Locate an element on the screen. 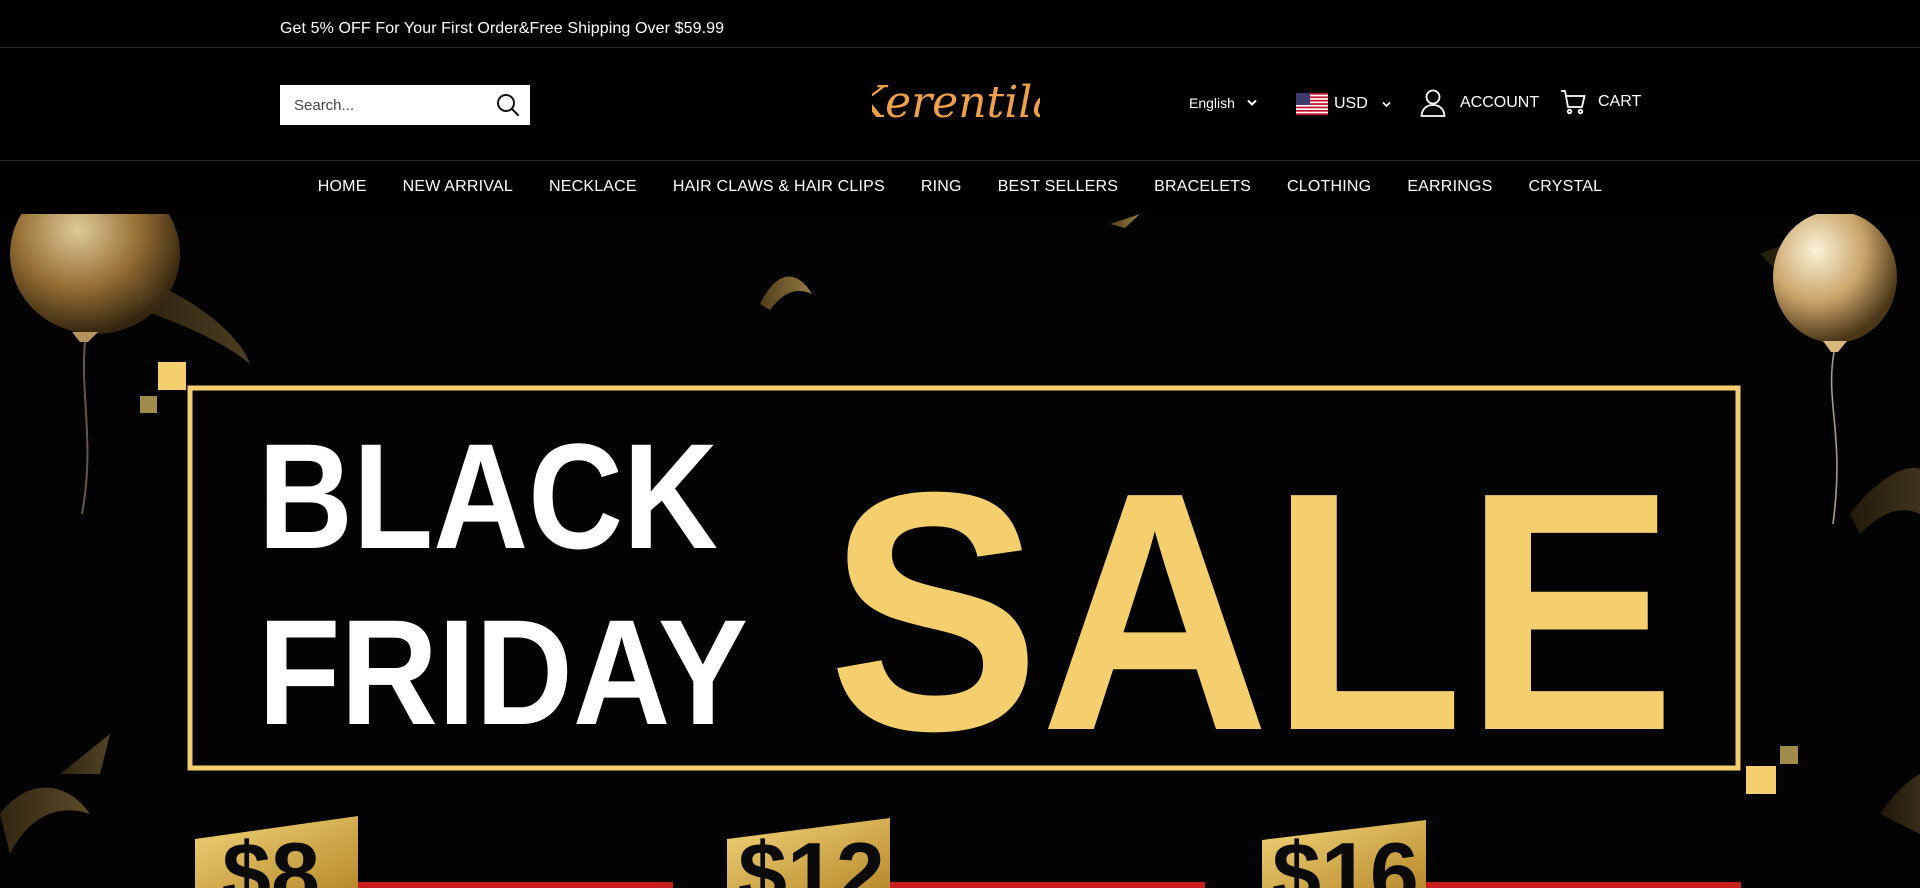 Image resolution: width=1920 pixels, height=888 pixels. user-icon is located at coordinates (1433, 103).